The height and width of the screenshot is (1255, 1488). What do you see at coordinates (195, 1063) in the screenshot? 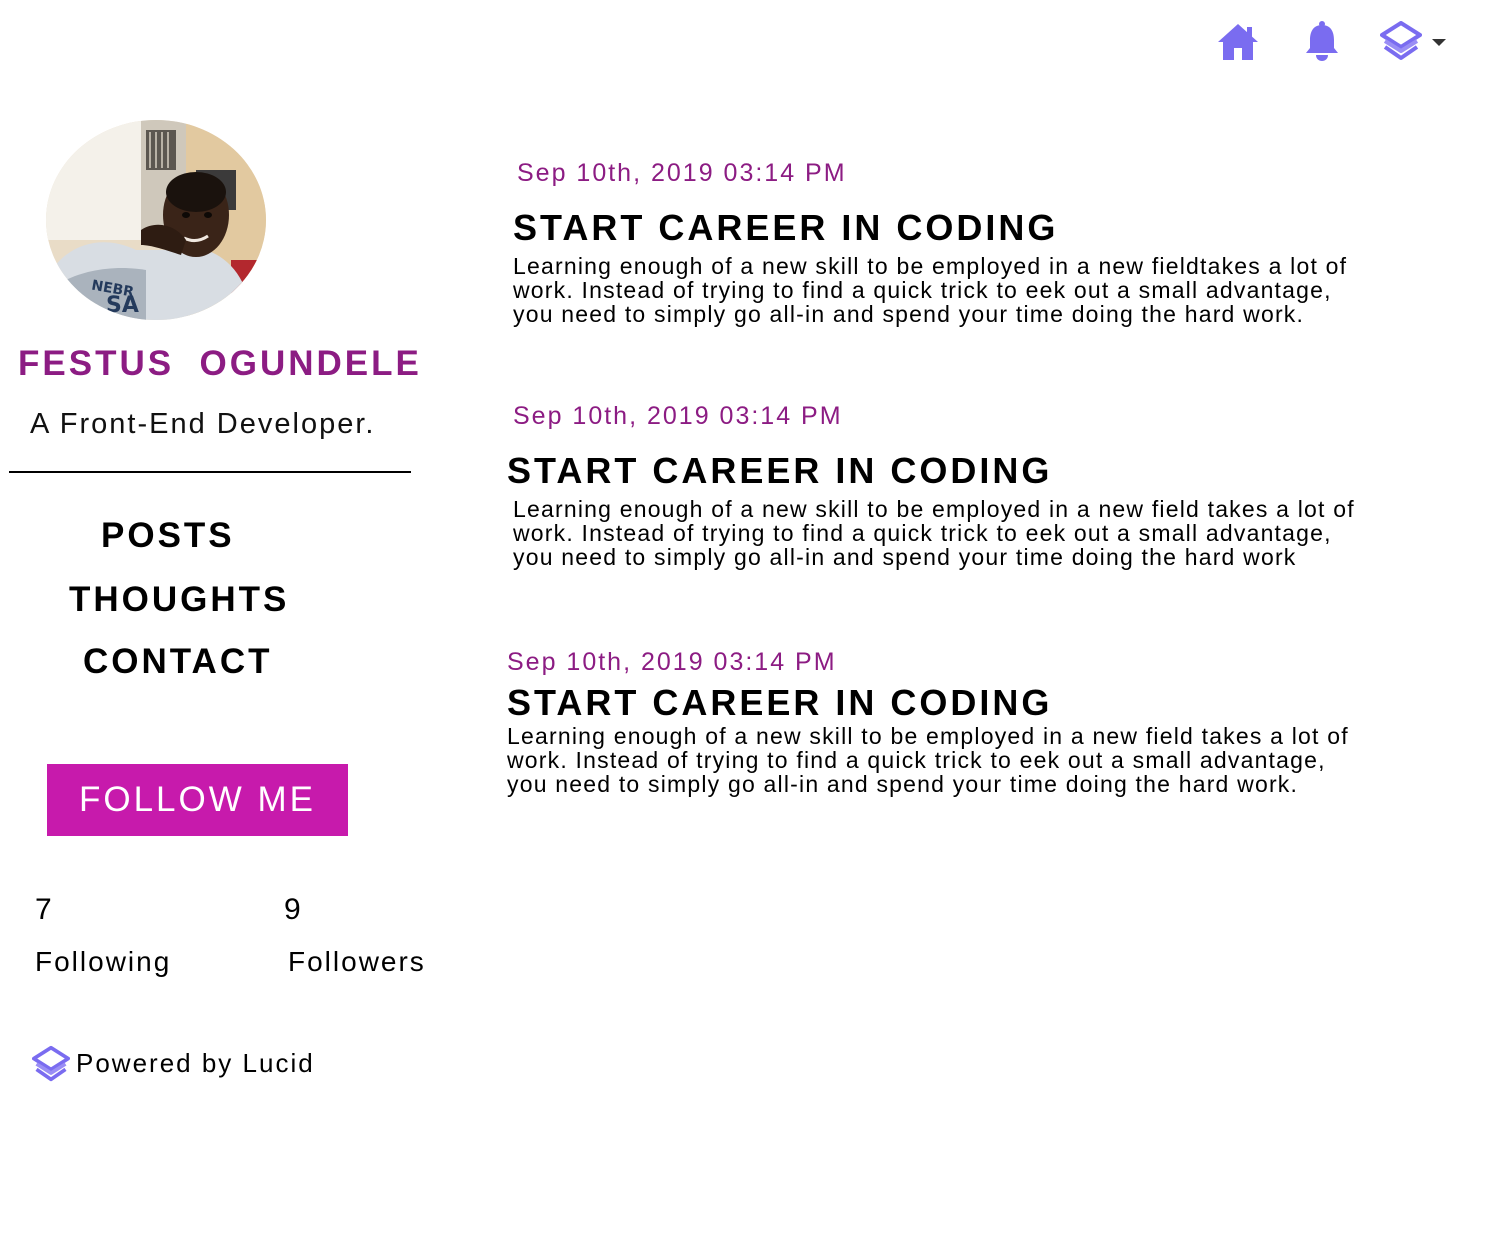
I see `powered-by-text: Powered by Lucid` at bounding box center [195, 1063].